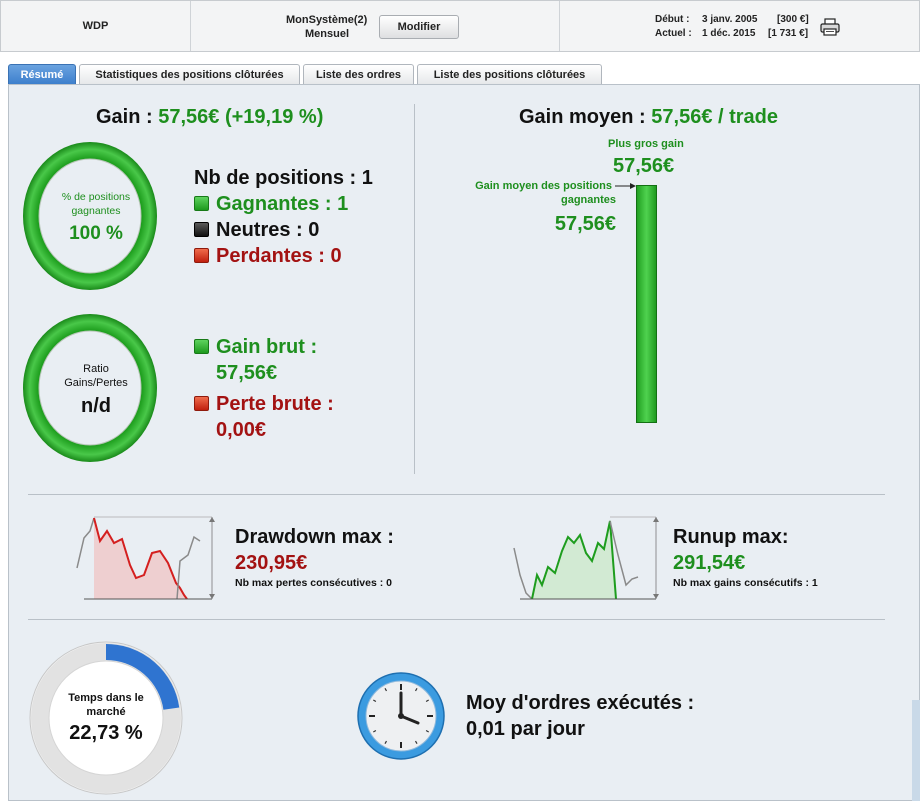  I want to click on max-gain-label: Plus gros gain, so click(646, 144).